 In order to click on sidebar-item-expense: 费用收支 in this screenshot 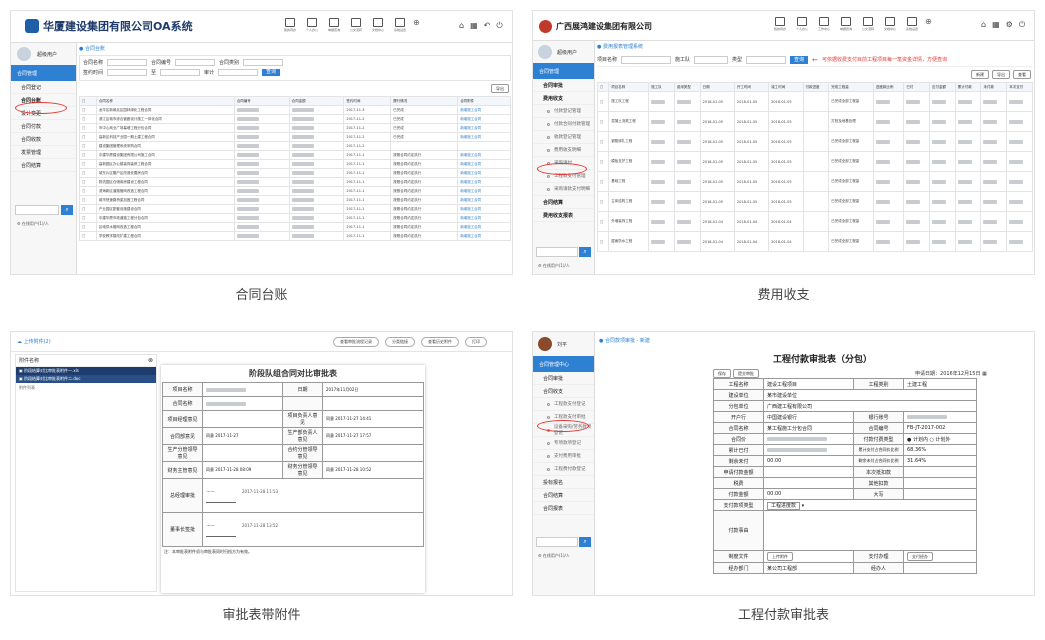, I will do `click(563, 98)`.